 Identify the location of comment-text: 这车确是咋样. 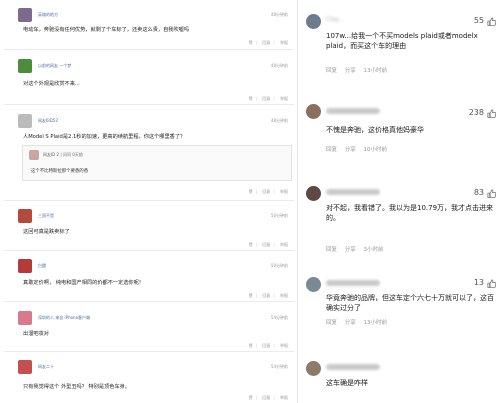
(347, 383).